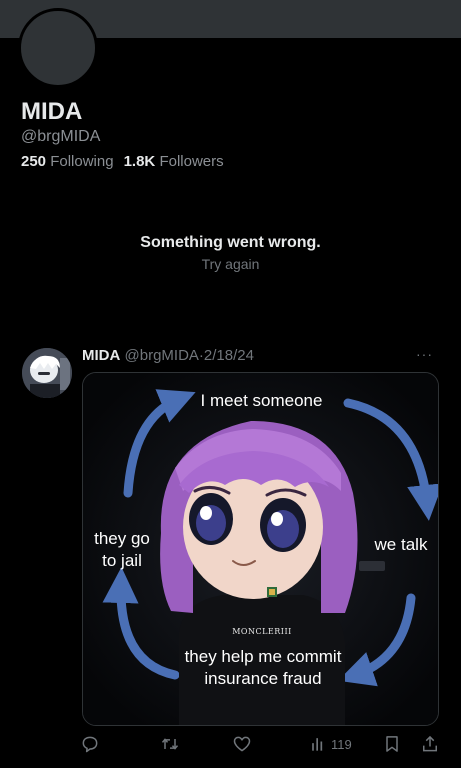 Image resolution: width=461 pixels, height=768 pixels. I want to click on views-button: 119, so click(330, 744).